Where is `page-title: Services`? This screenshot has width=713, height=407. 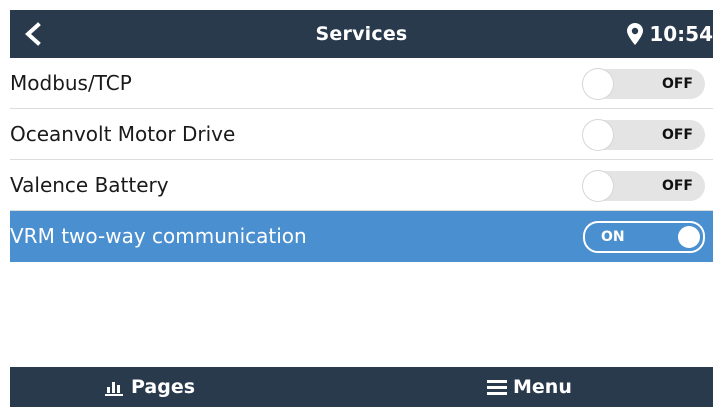
page-title: Services is located at coordinates (361, 34).